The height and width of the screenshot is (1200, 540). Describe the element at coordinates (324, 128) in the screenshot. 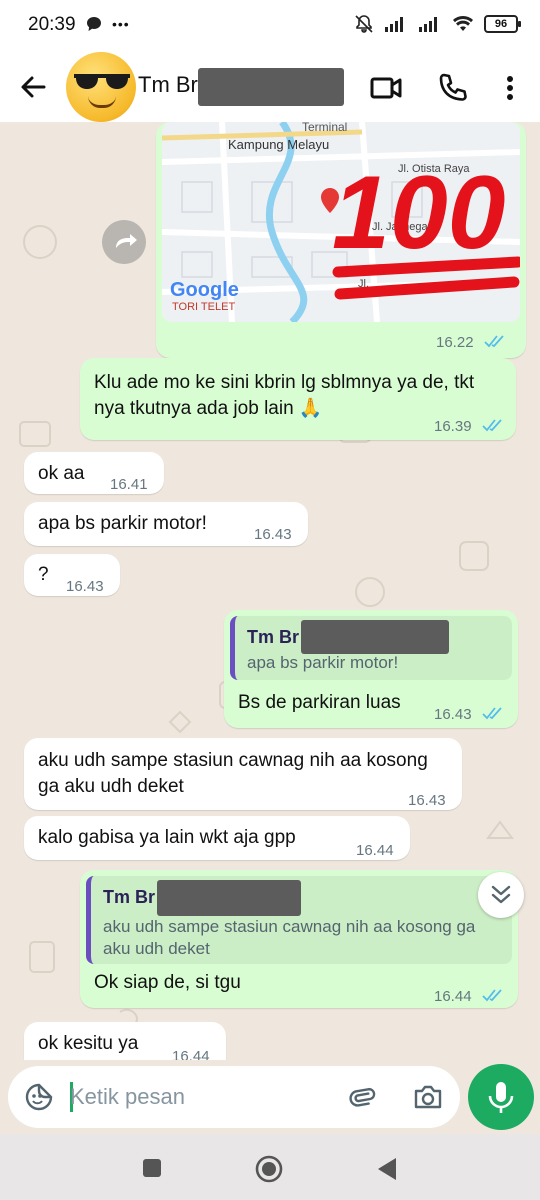

I see `map-label-terminal: Terminal` at that location.